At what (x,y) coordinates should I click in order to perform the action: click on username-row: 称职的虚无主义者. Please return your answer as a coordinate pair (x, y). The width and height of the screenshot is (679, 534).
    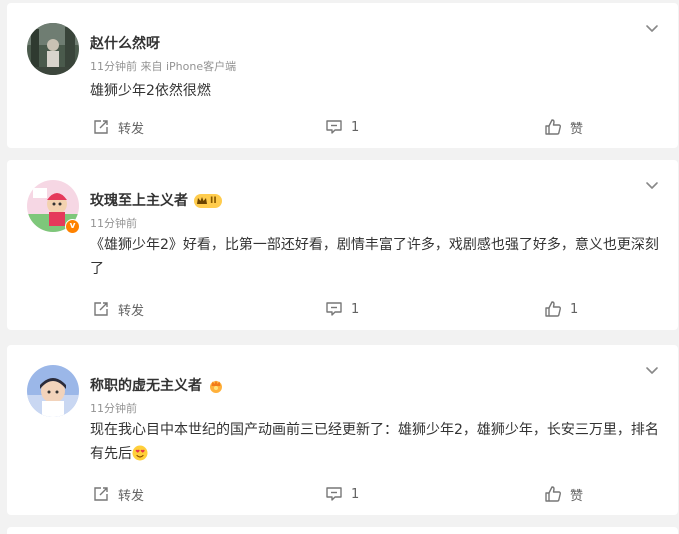
    Looking at the image, I should click on (157, 385).